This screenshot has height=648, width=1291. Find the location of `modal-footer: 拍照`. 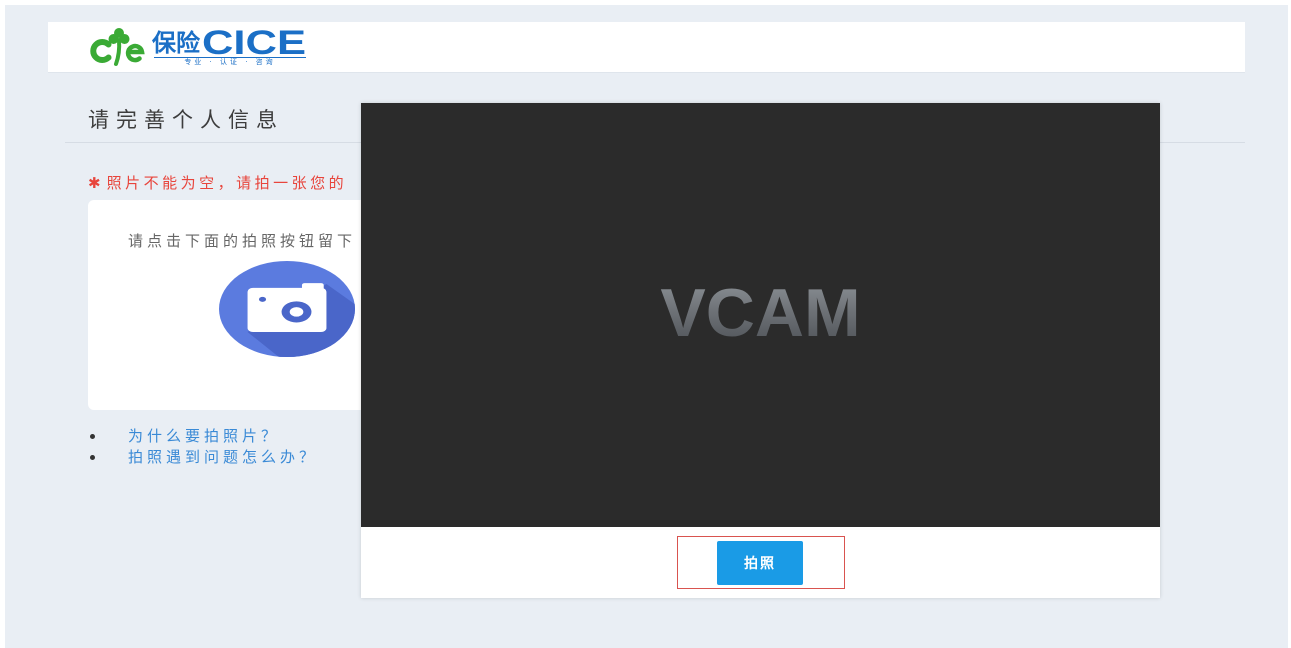

modal-footer: 拍照 is located at coordinates (760, 562).